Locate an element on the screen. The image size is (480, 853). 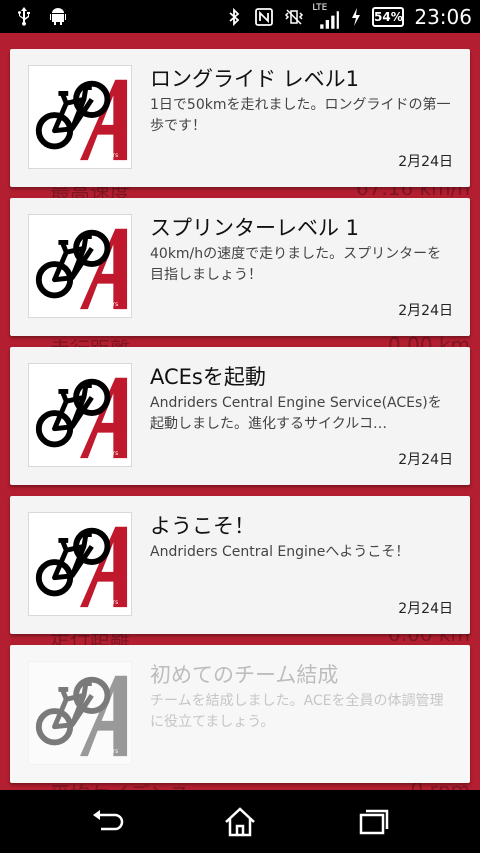
achievement-title: ようこそ！ is located at coordinates (202, 526).